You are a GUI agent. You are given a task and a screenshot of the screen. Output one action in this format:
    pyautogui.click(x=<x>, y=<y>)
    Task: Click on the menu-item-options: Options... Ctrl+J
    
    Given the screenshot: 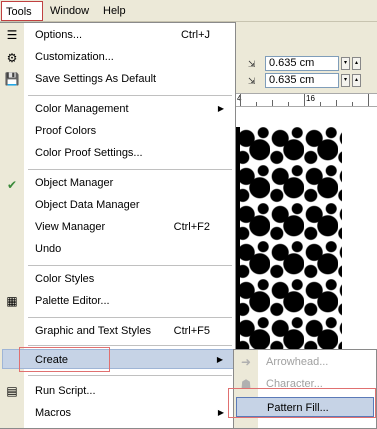 What is the action you would take?
    pyautogui.click(x=129, y=35)
    